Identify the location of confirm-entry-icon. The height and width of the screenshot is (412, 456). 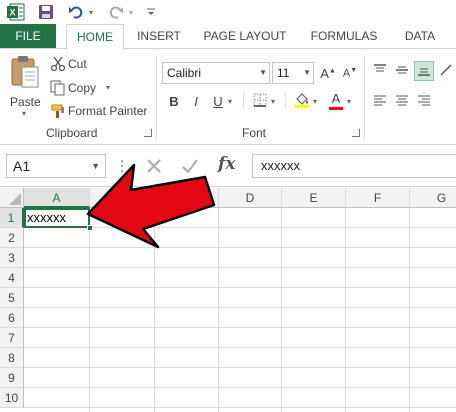
(190, 167).